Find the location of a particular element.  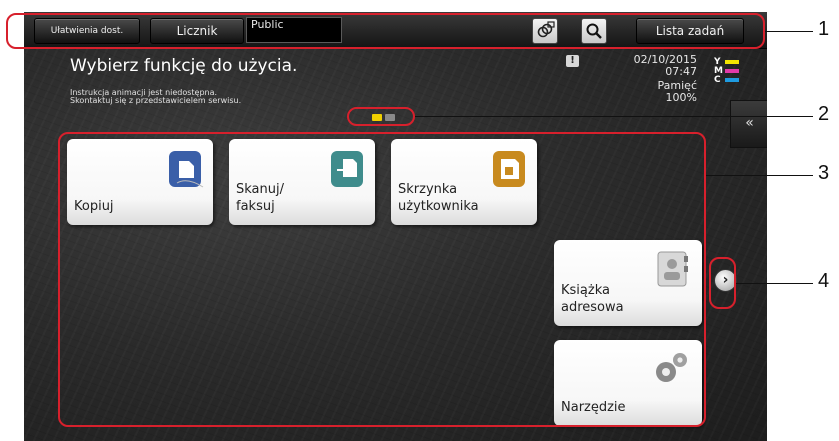

toner-magenta: M is located at coordinates (726, 71).